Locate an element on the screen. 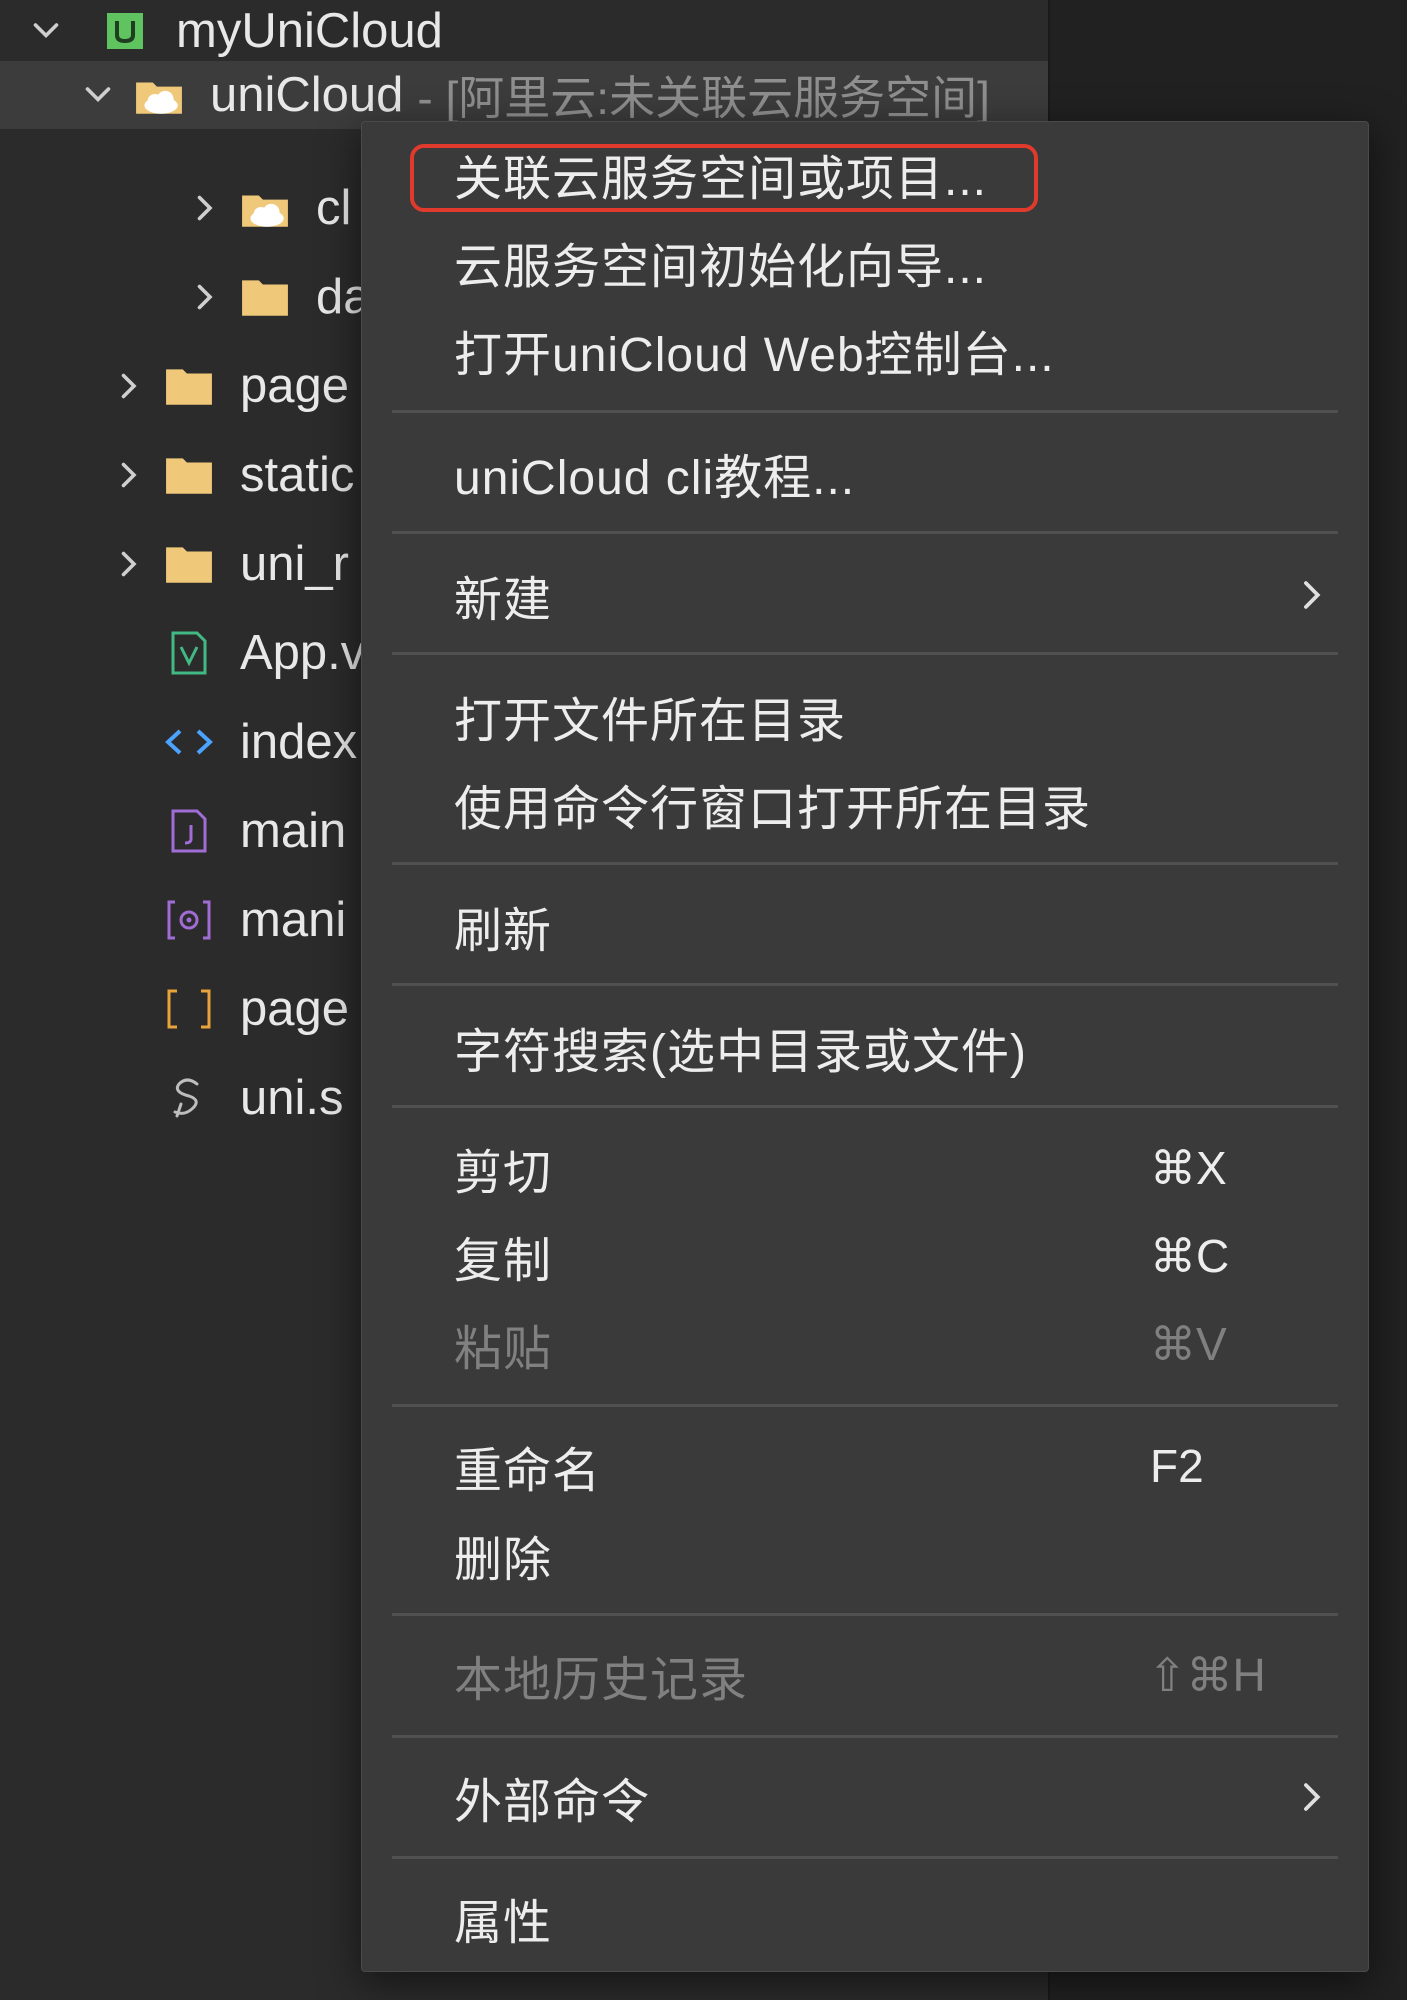 The height and width of the screenshot is (2000, 1407). tree-item-label: cl is located at coordinates (334, 208).